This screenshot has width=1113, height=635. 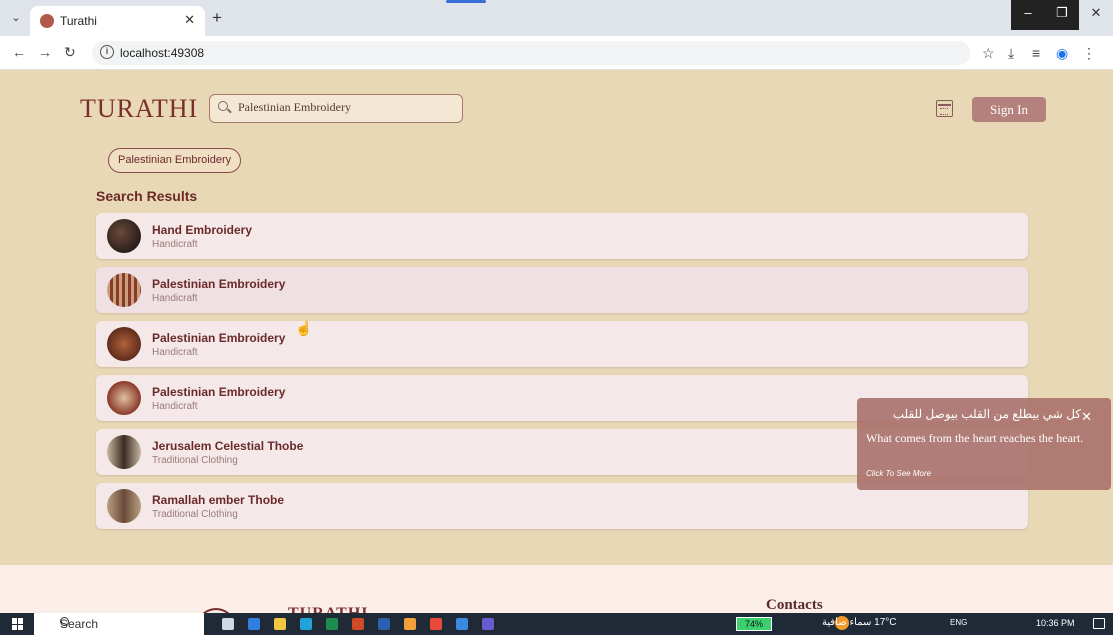 I want to click on system-tray-lang: ENG, so click(x=958, y=622).